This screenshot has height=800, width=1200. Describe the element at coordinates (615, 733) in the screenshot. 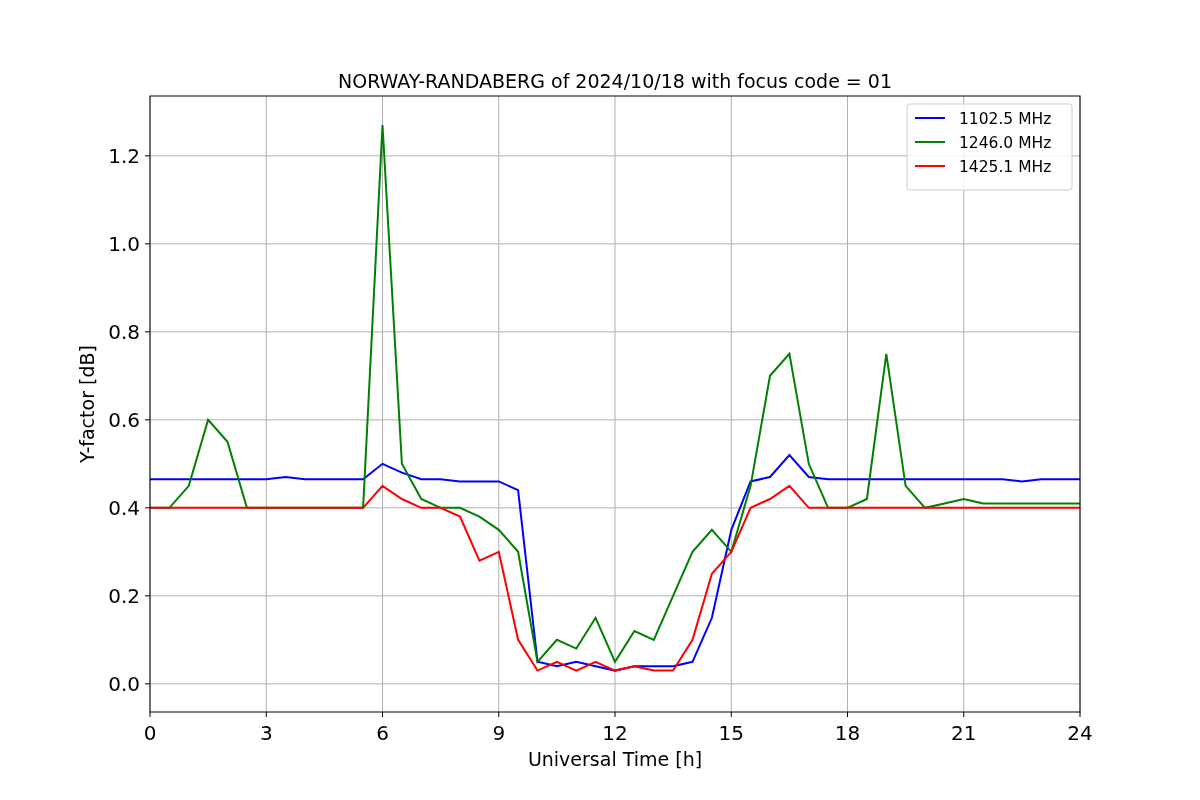

I see `x-tick-label: 12` at that location.